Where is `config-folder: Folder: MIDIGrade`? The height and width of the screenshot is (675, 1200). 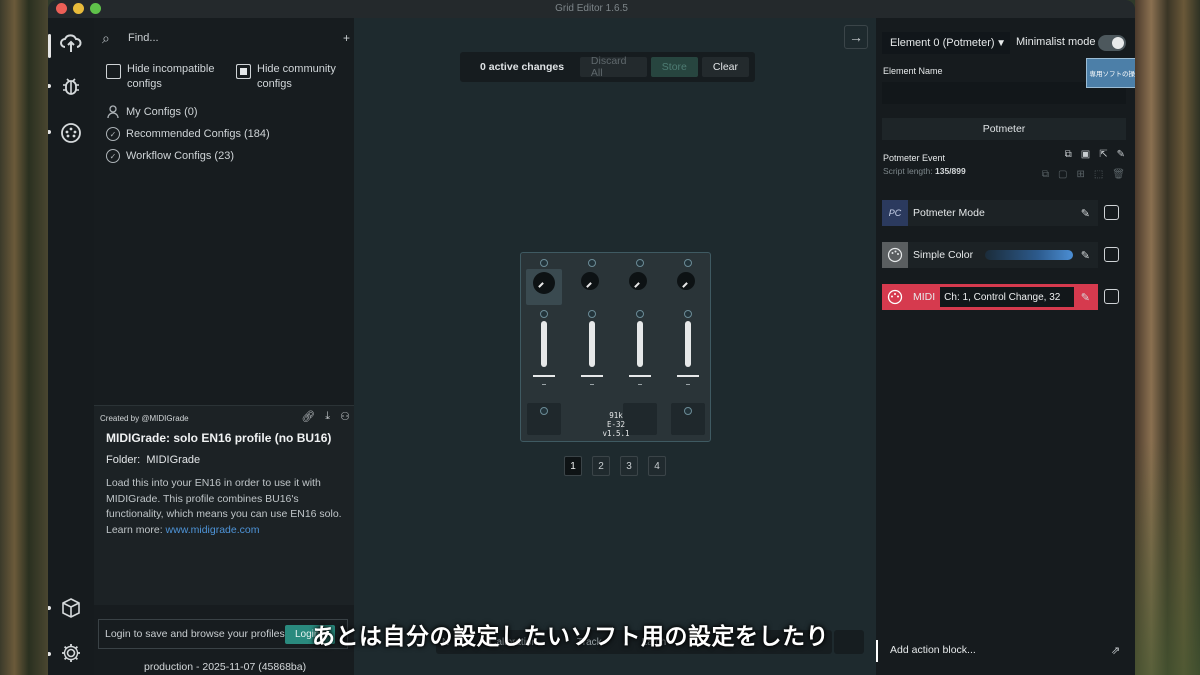
config-folder: Folder: MIDIGrade is located at coordinates (153, 460).